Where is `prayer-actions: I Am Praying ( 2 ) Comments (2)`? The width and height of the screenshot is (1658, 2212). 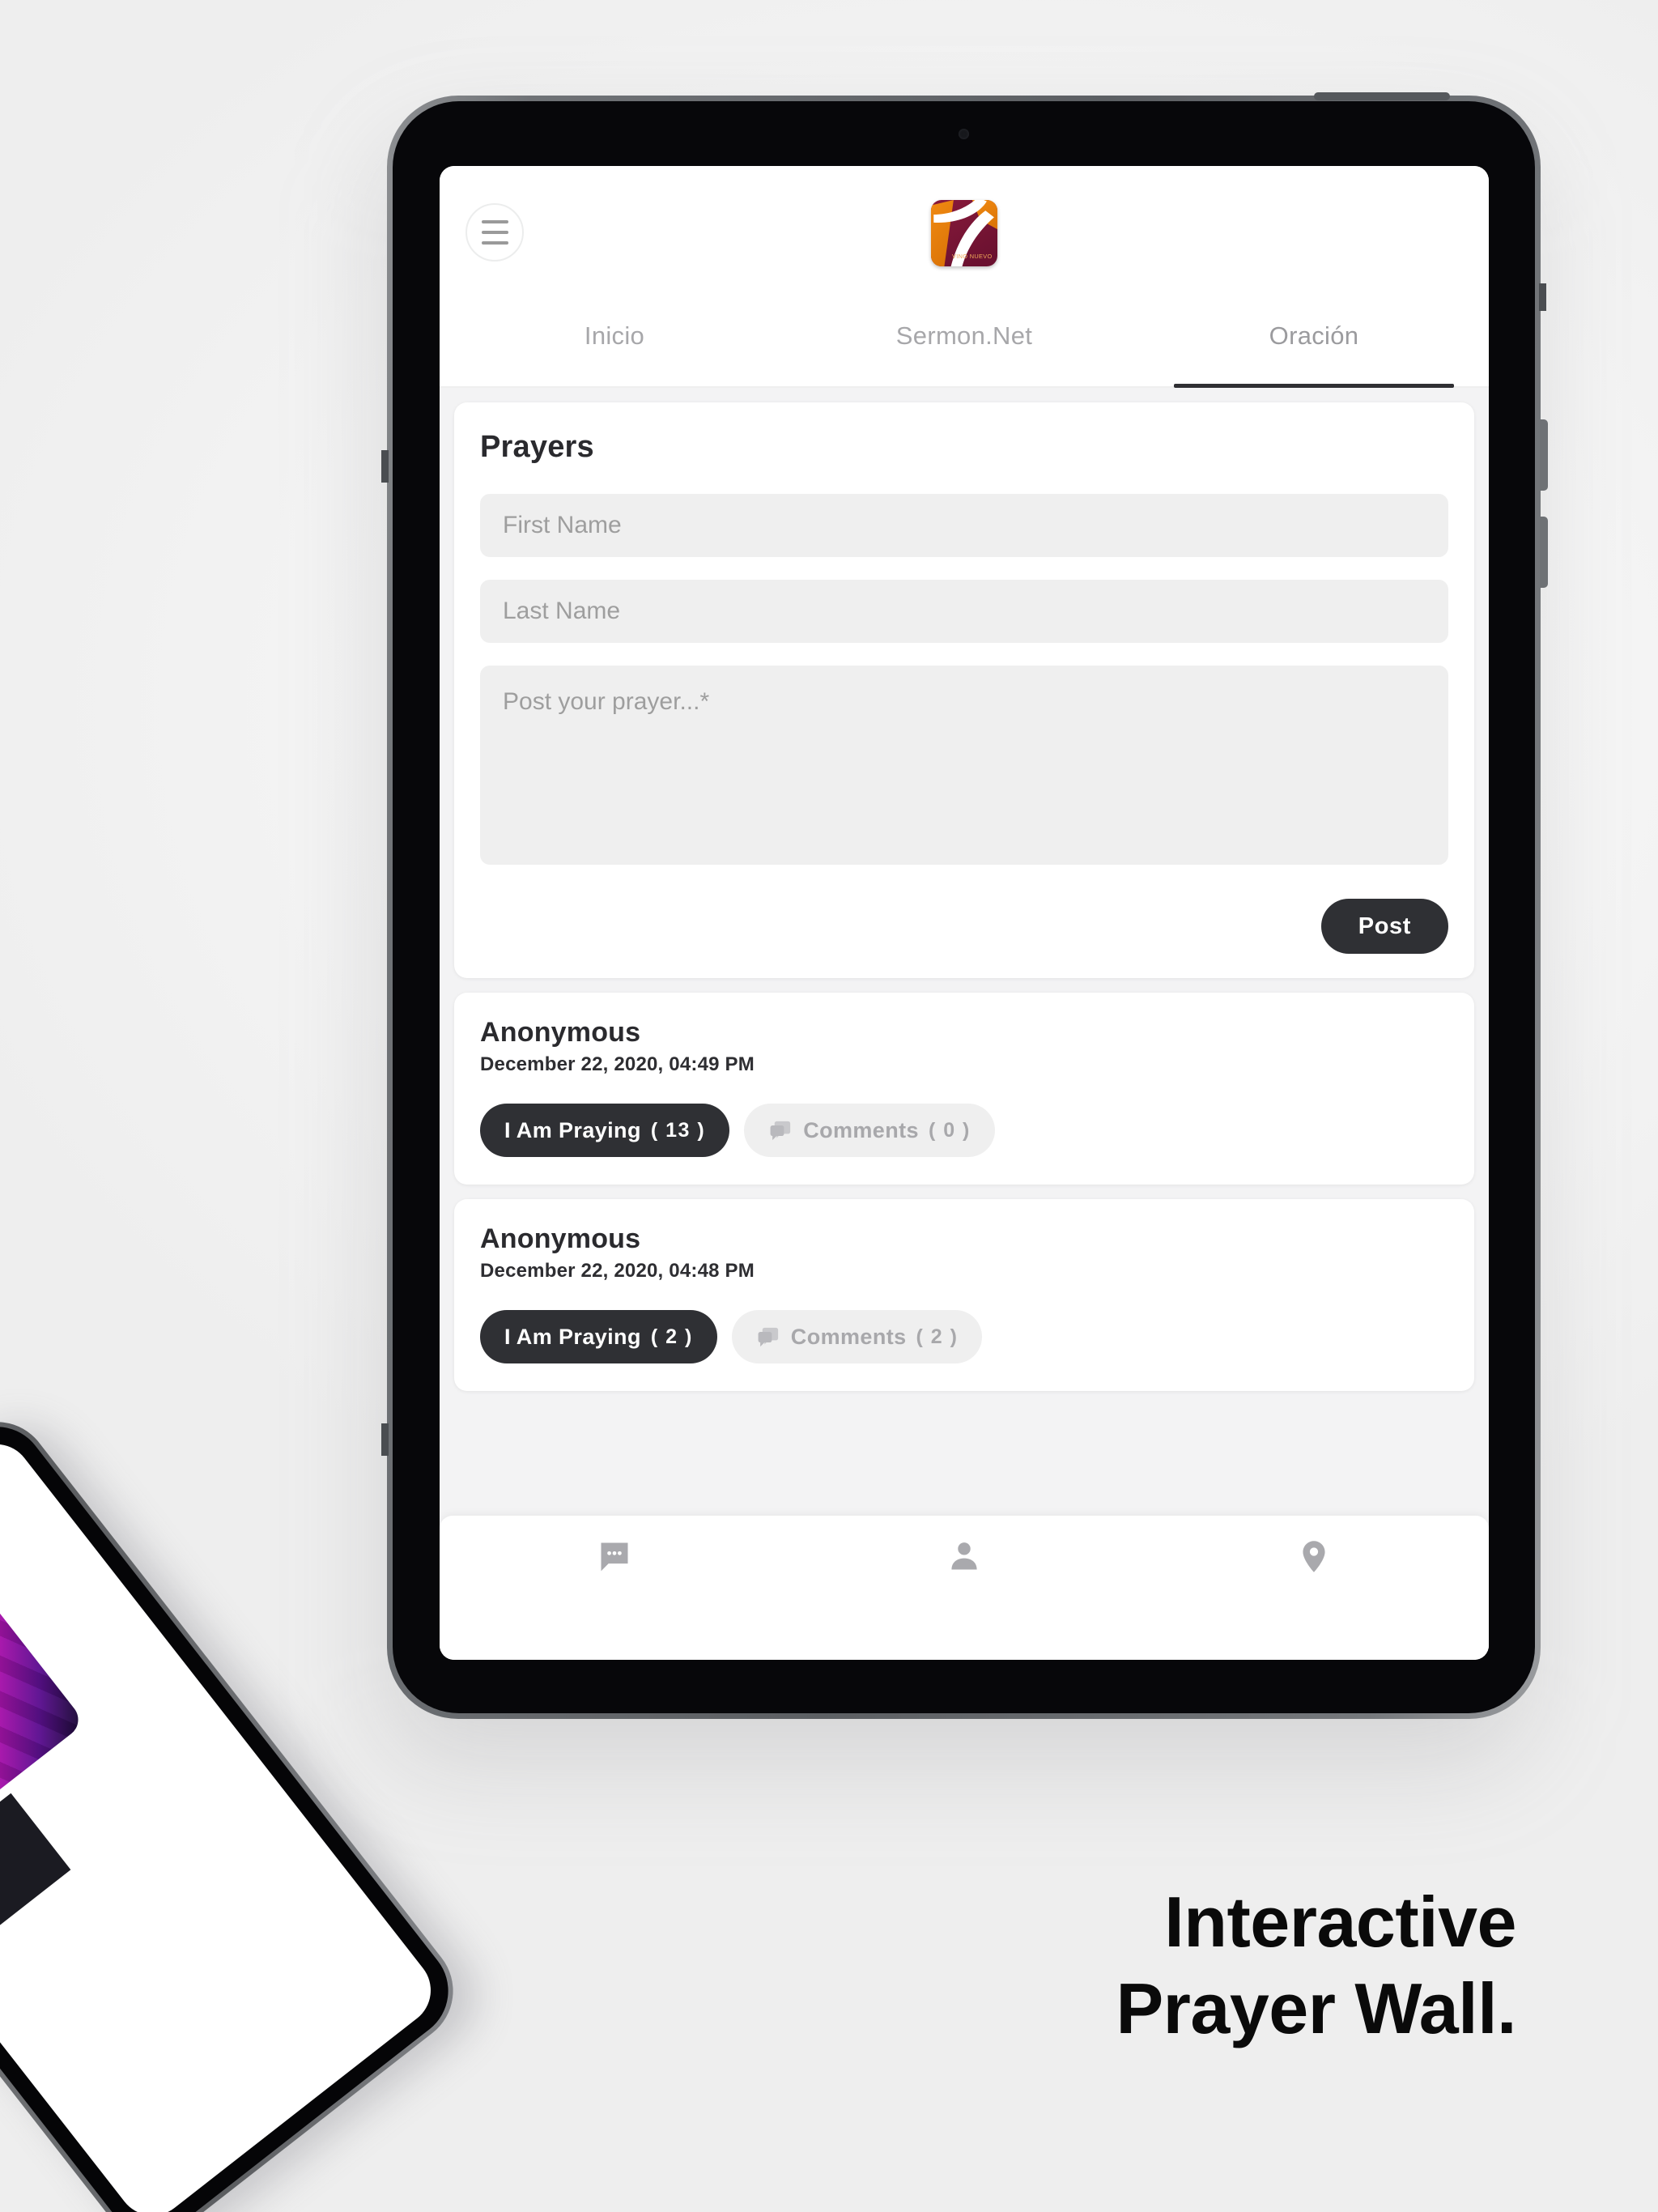 prayer-actions: I Am Praying ( 2 ) Comments (2) is located at coordinates (964, 1337).